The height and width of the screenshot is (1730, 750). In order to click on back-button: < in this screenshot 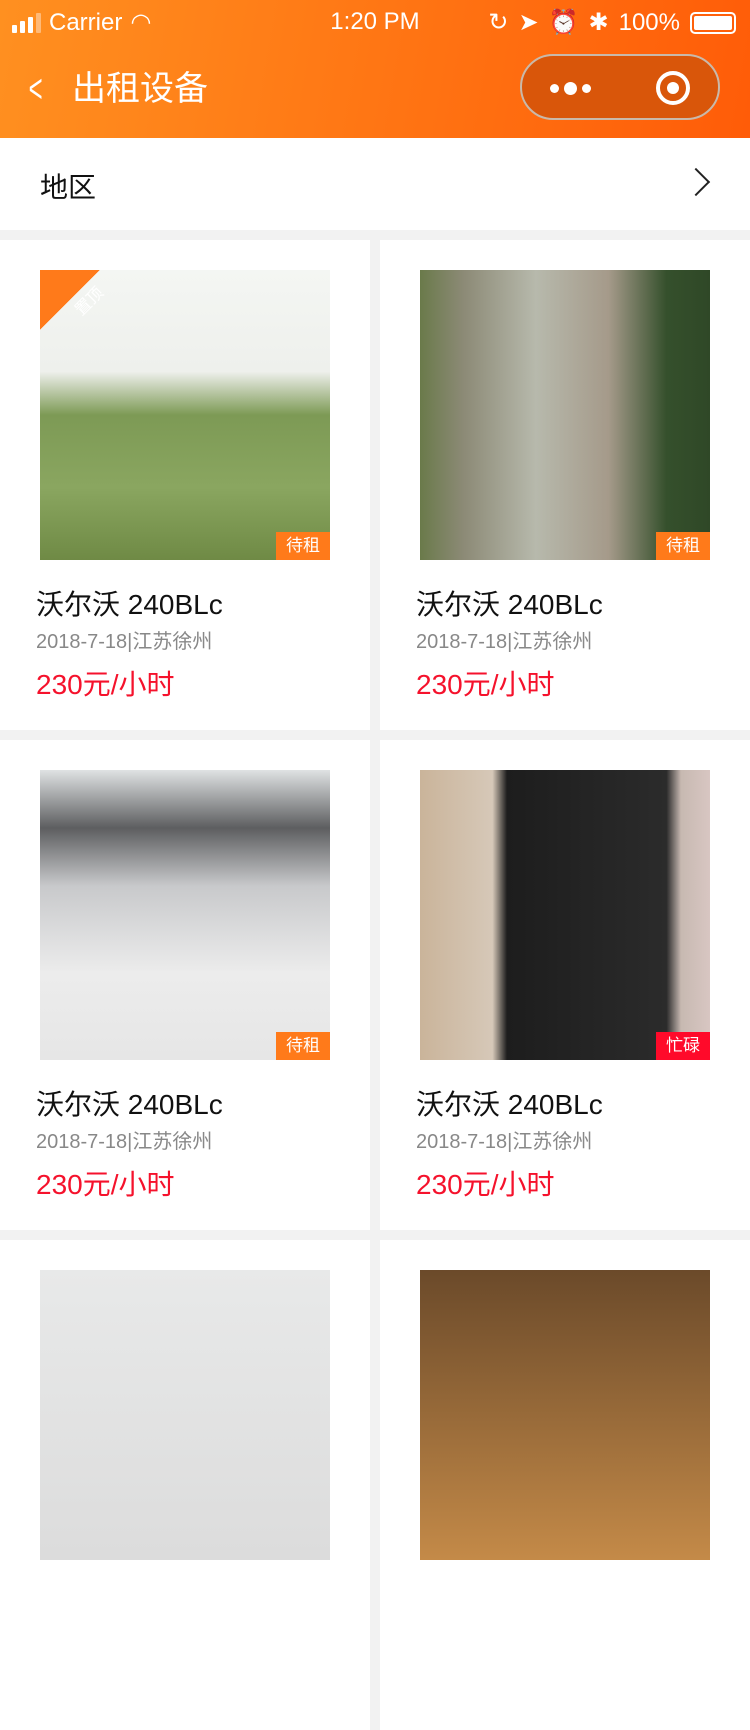, I will do `click(36, 89)`.